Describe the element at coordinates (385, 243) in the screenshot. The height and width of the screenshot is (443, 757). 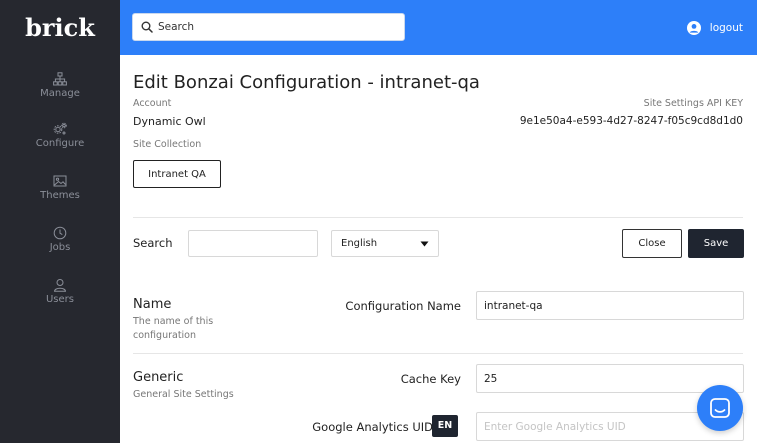
I see `language-select: English` at that location.